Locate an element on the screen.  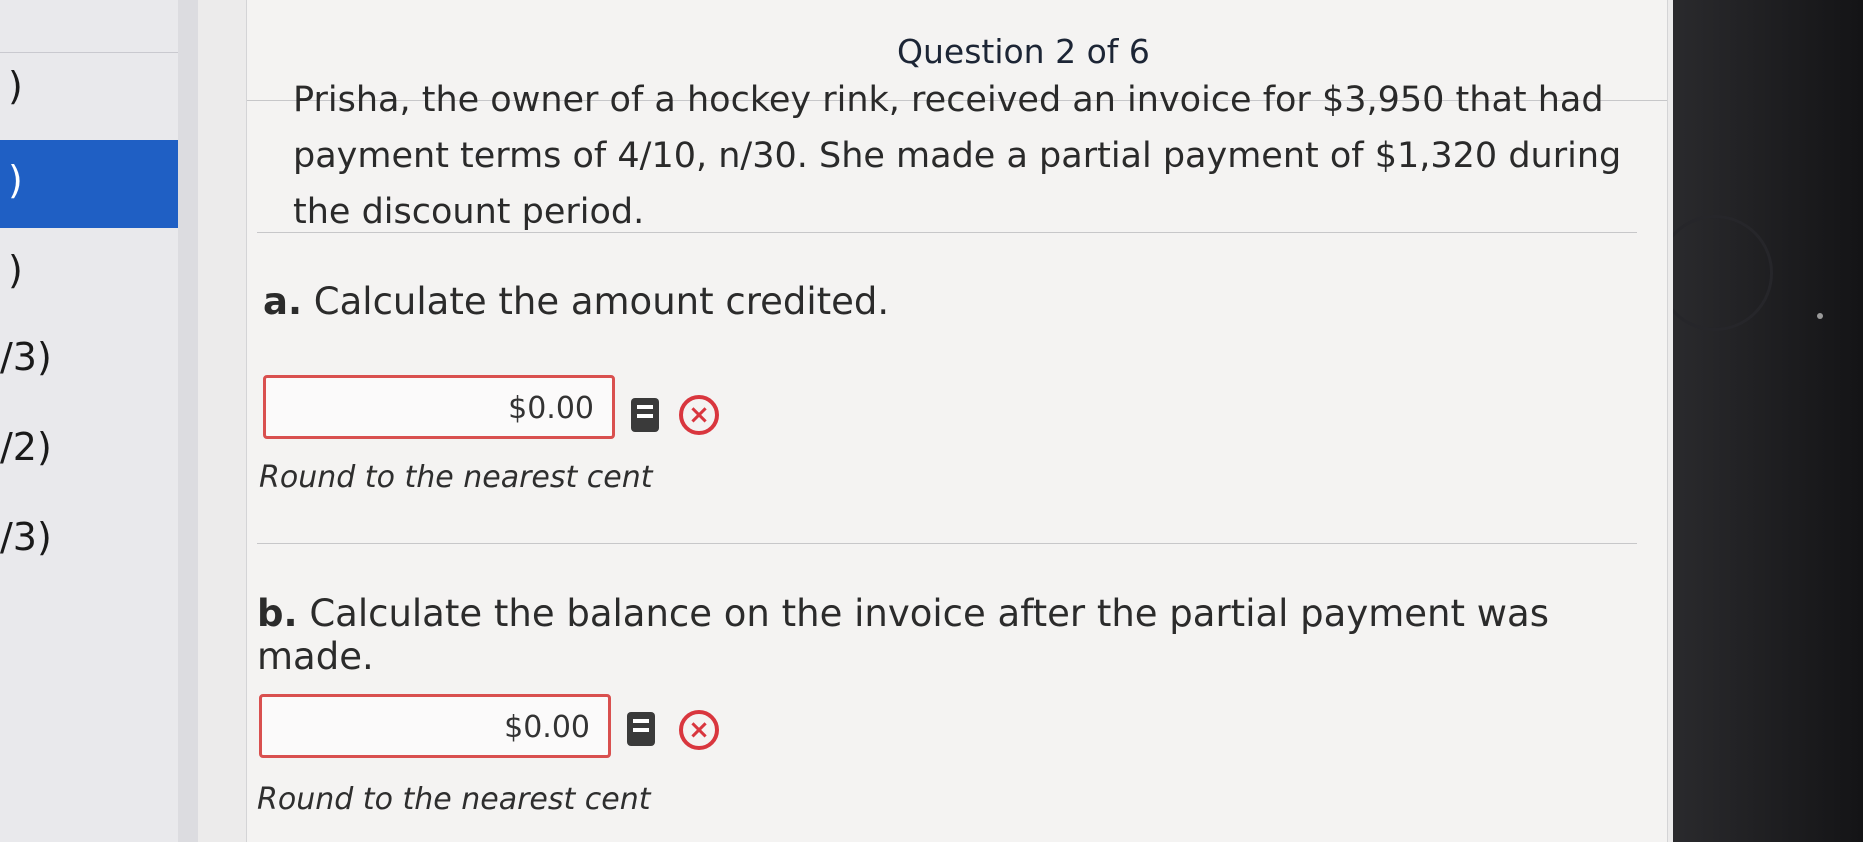
sidebar-item-1: ) is located at coordinates (103, 86).